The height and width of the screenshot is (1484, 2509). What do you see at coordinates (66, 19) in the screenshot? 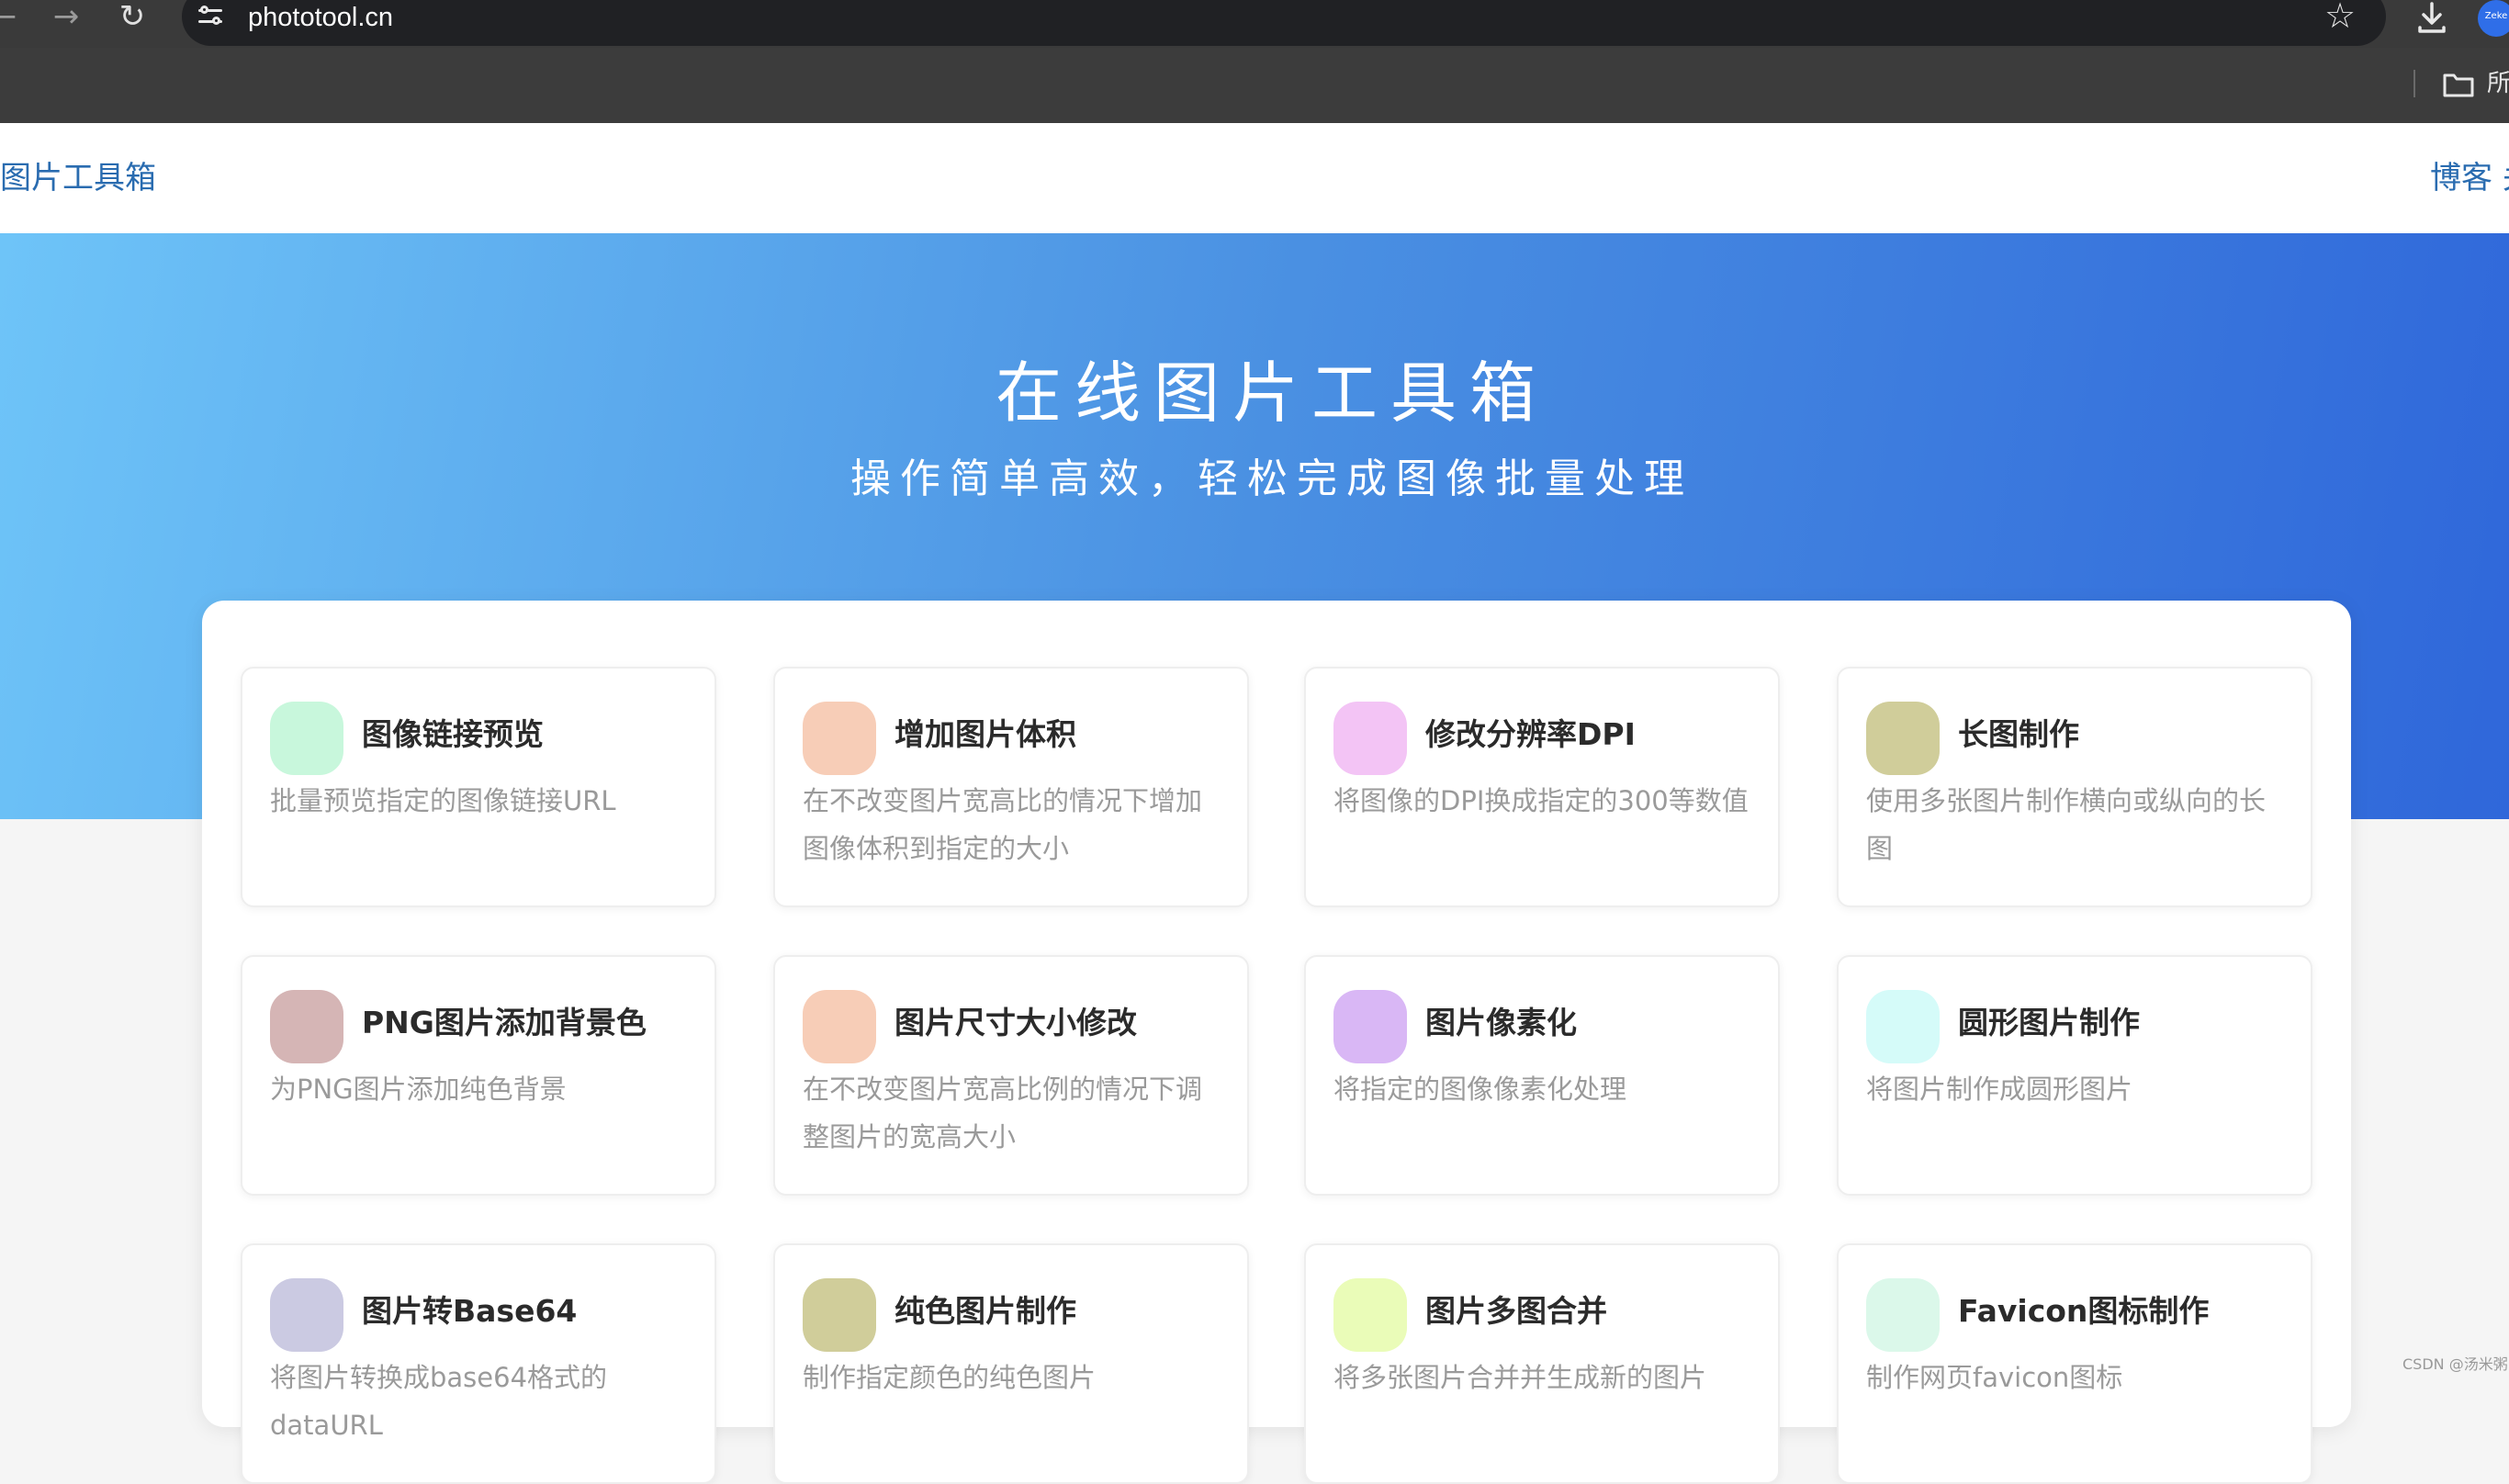
I see `forward-icon: →` at bounding box center [66, 19].